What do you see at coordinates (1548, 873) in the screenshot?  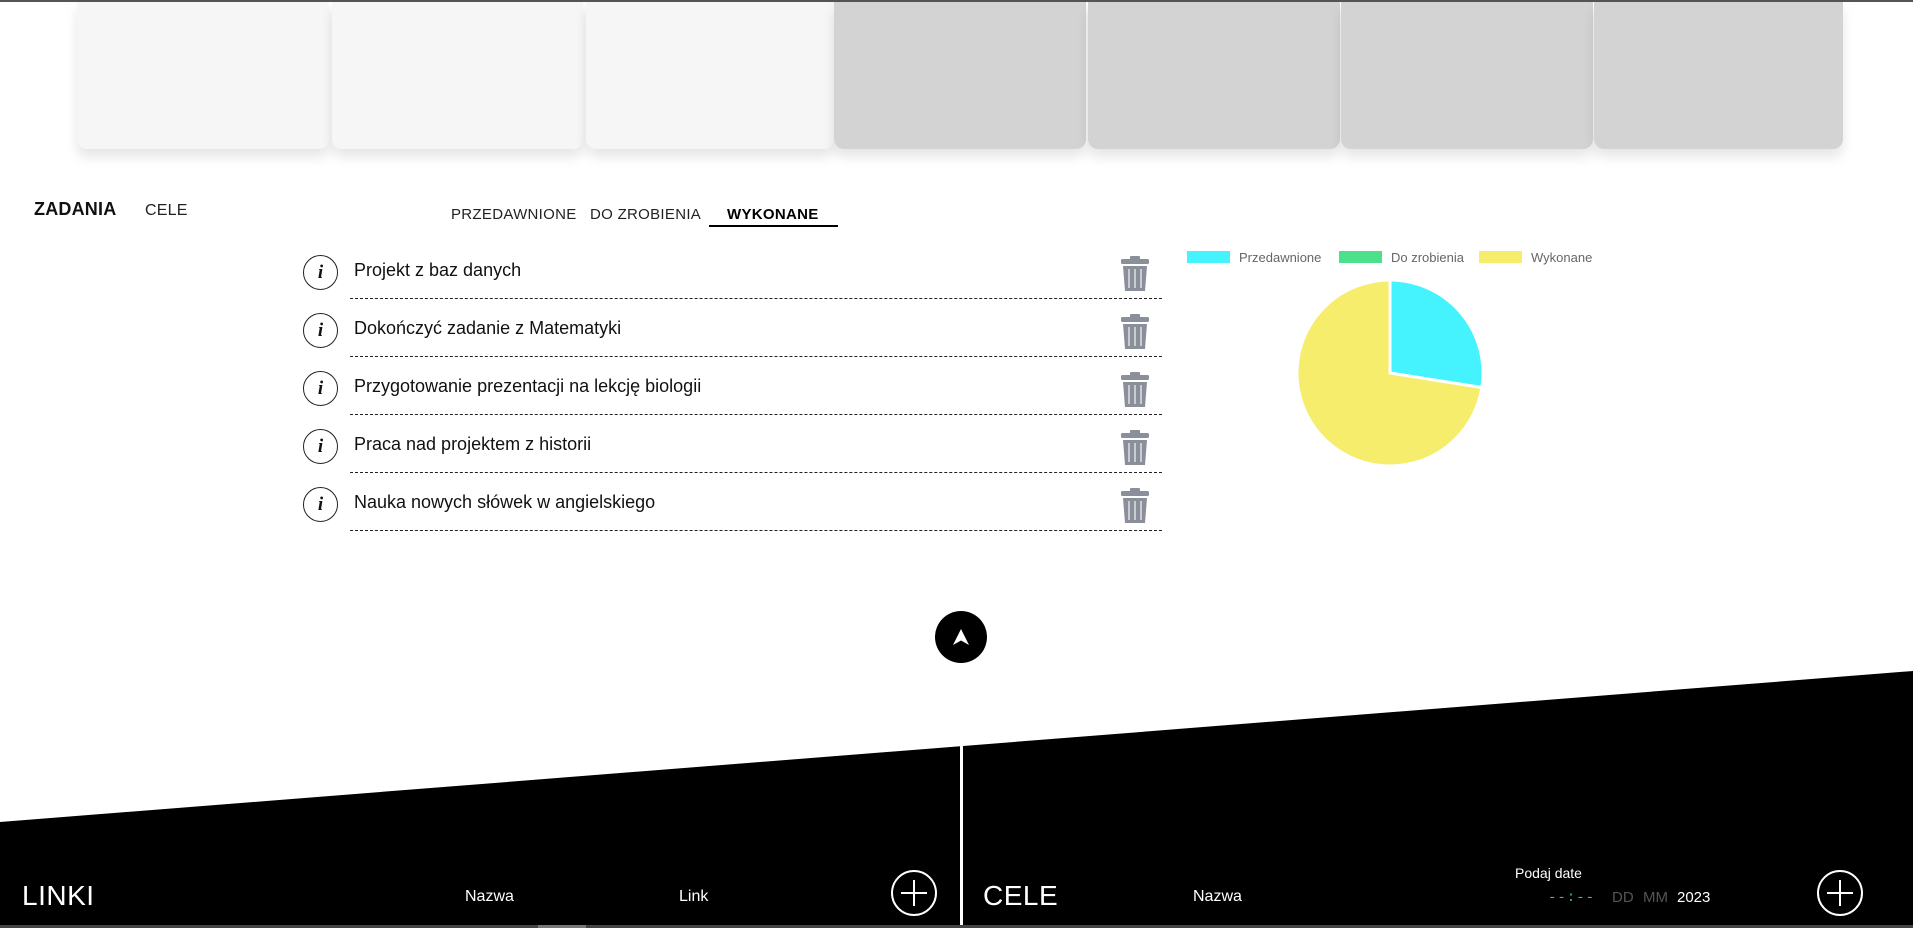 I see `date-label: Podaj date` at bounding box center [1548, 873].